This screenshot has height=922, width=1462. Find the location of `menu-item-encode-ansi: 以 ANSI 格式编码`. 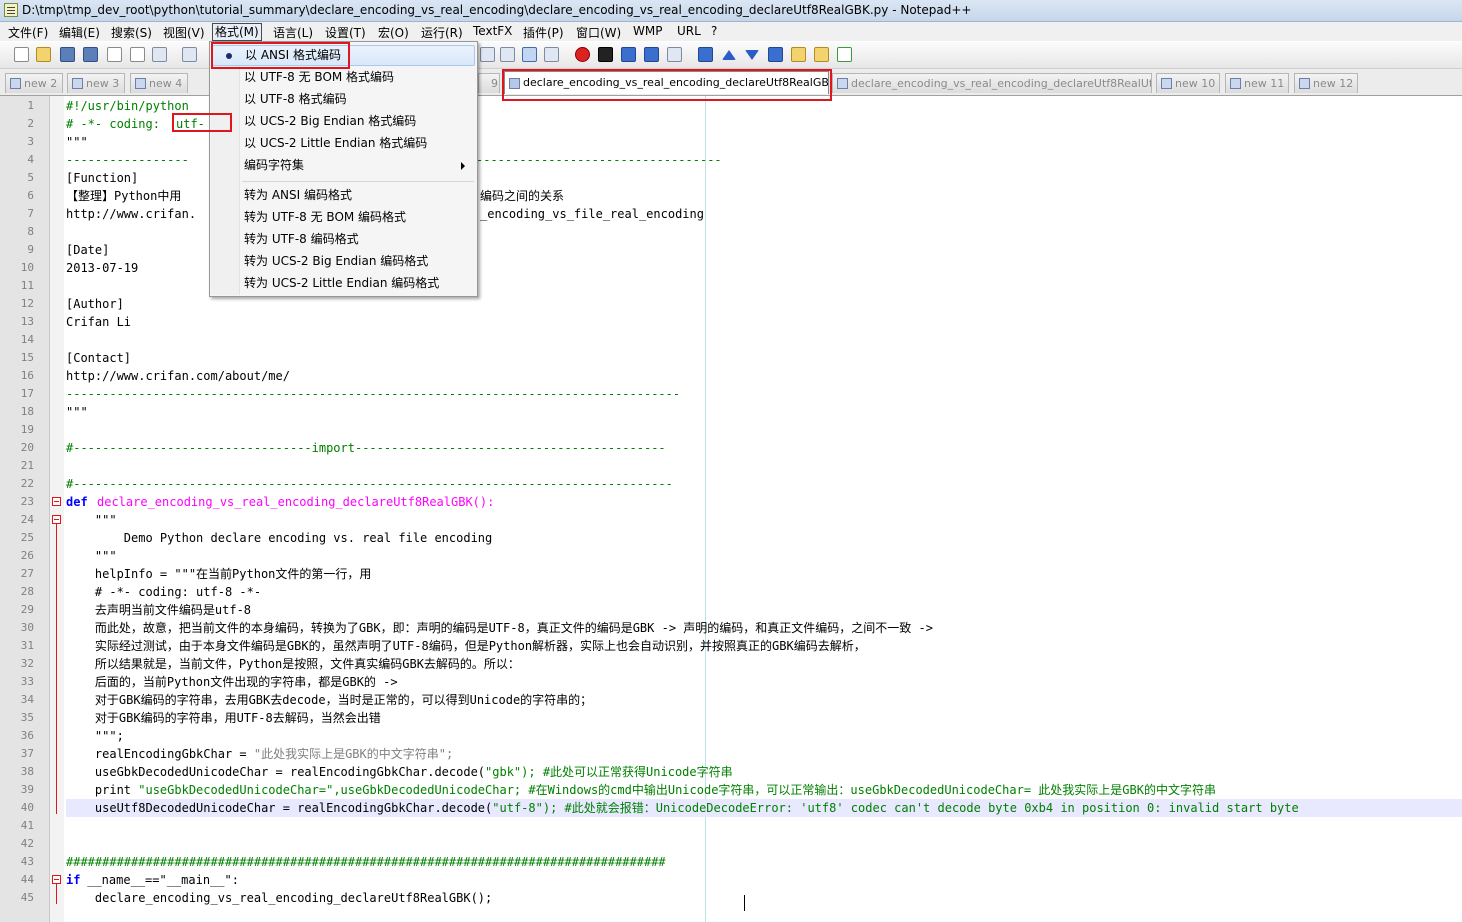

menu-item-encode-ansi: 以 ANSI 格式编码 is located at coordinates (343, 55).